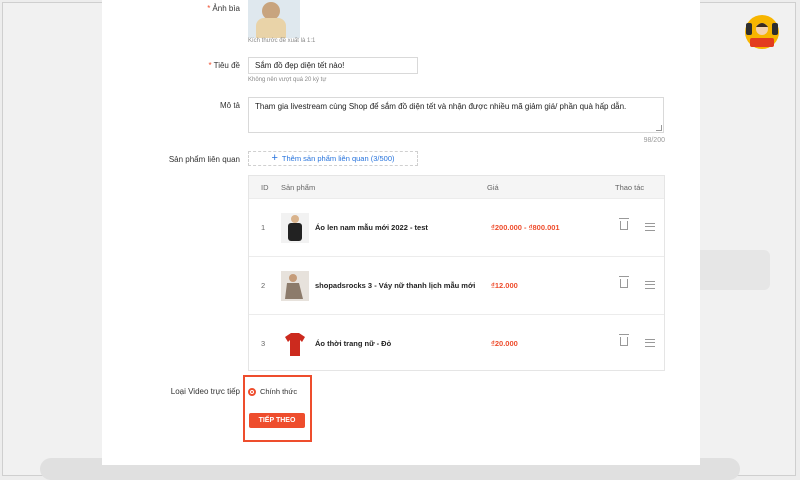 The image size is (800, 480). What do you see at coordinates (224, 65) in the screenshot?
I see `title-label: * Tiêu đề` at bounding box center [224, 65].